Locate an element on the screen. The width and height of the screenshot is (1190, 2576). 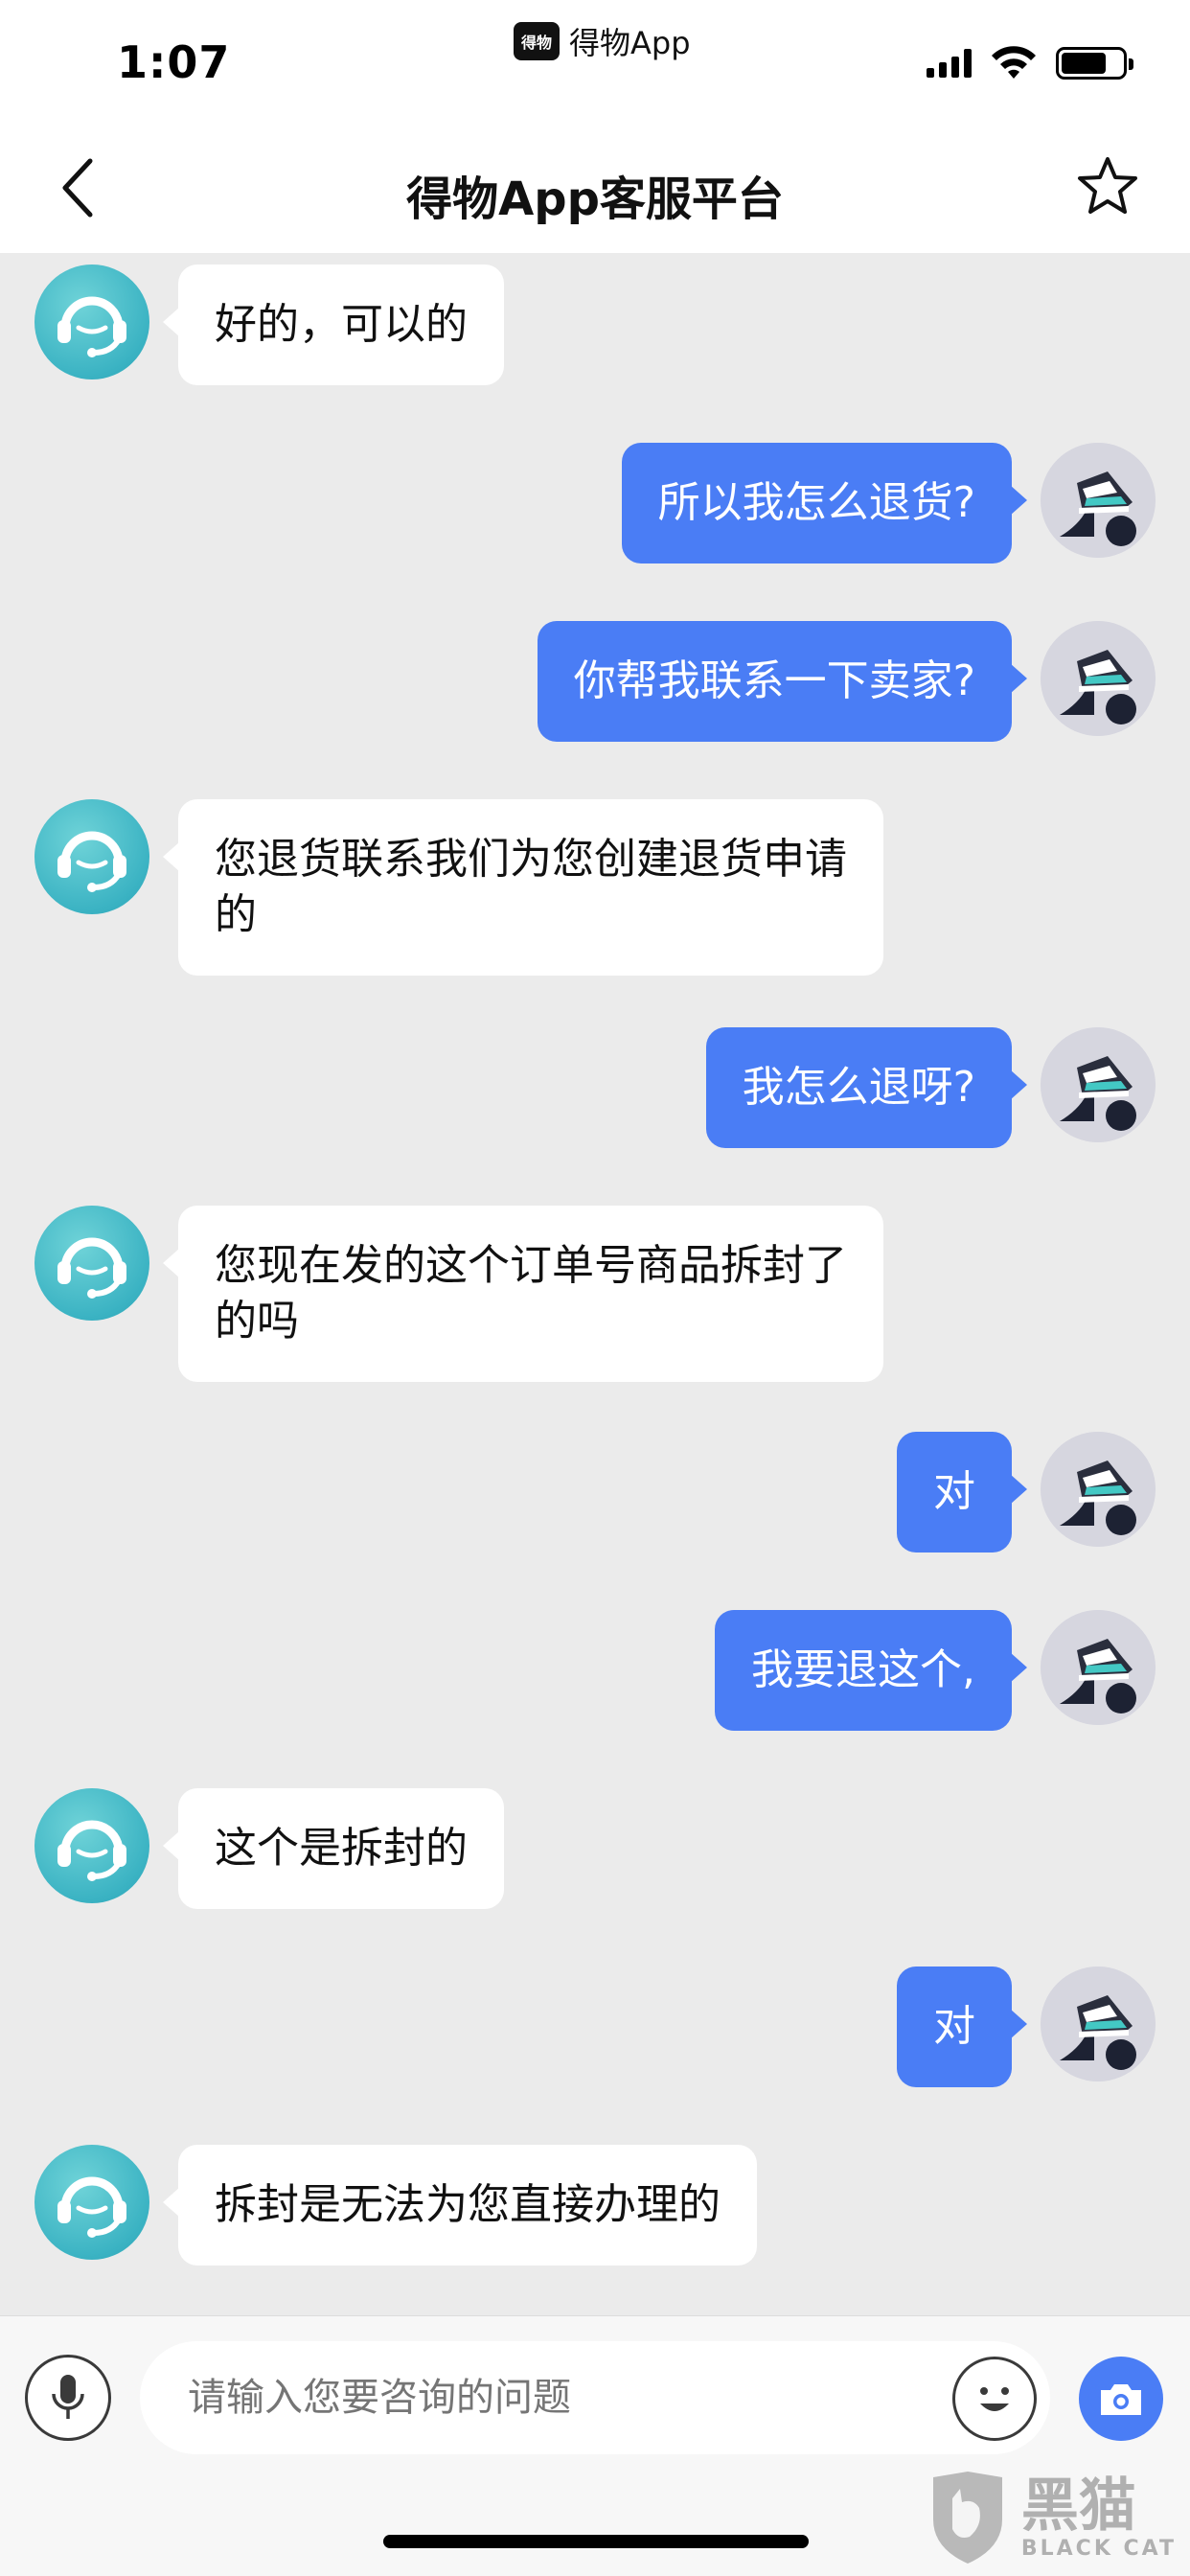
status-icons is located at coordinates (1030, 63).